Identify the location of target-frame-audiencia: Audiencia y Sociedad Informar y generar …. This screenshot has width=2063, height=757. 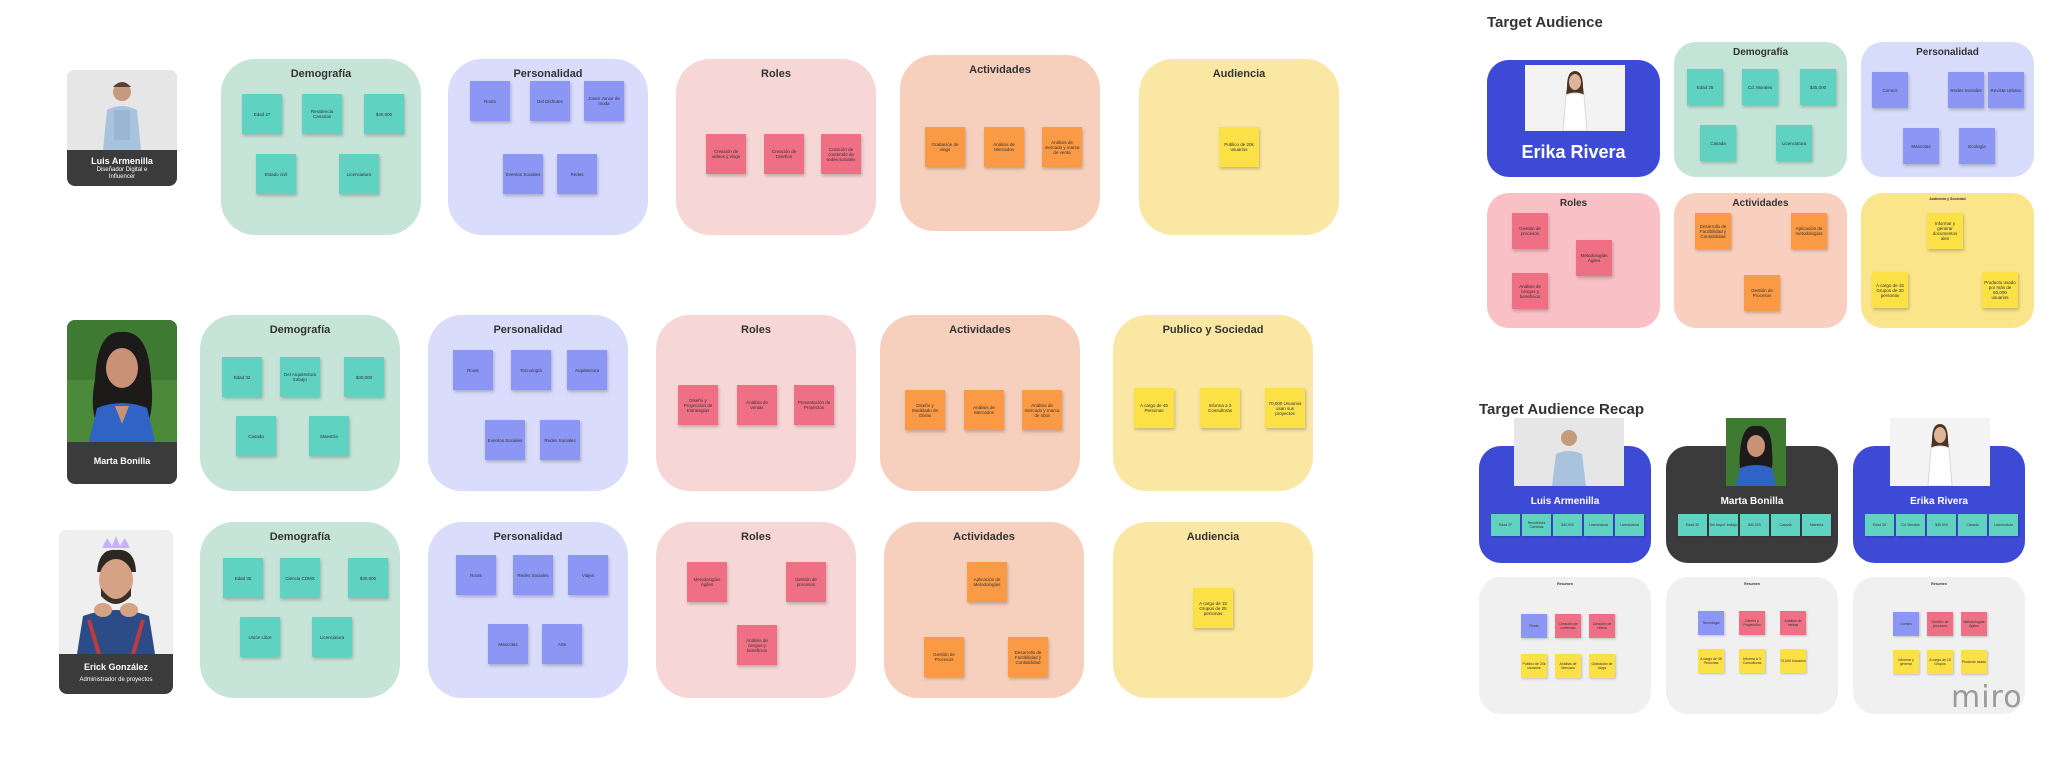
(1947, 260).